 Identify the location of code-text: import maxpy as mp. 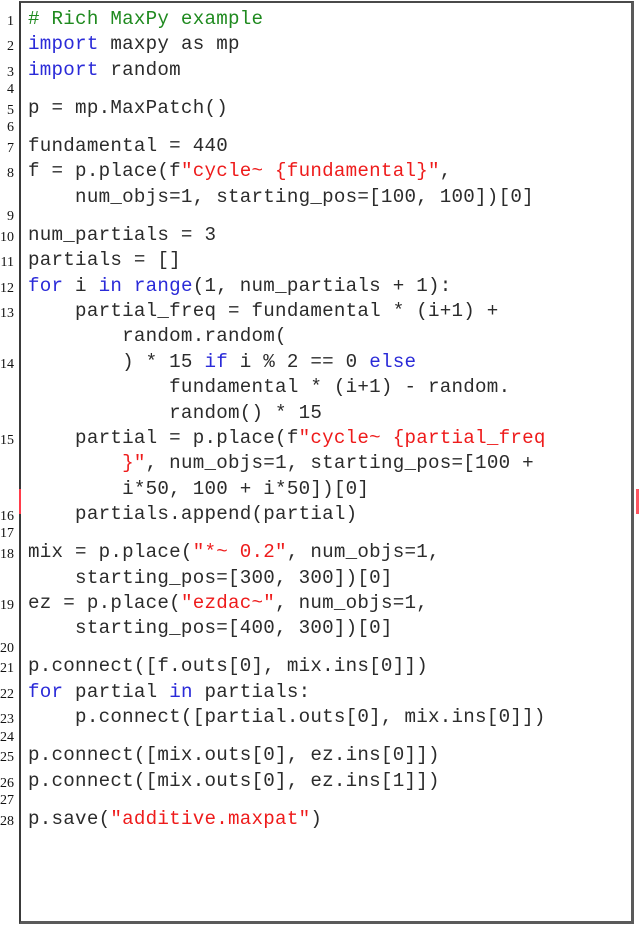
(134, 44).